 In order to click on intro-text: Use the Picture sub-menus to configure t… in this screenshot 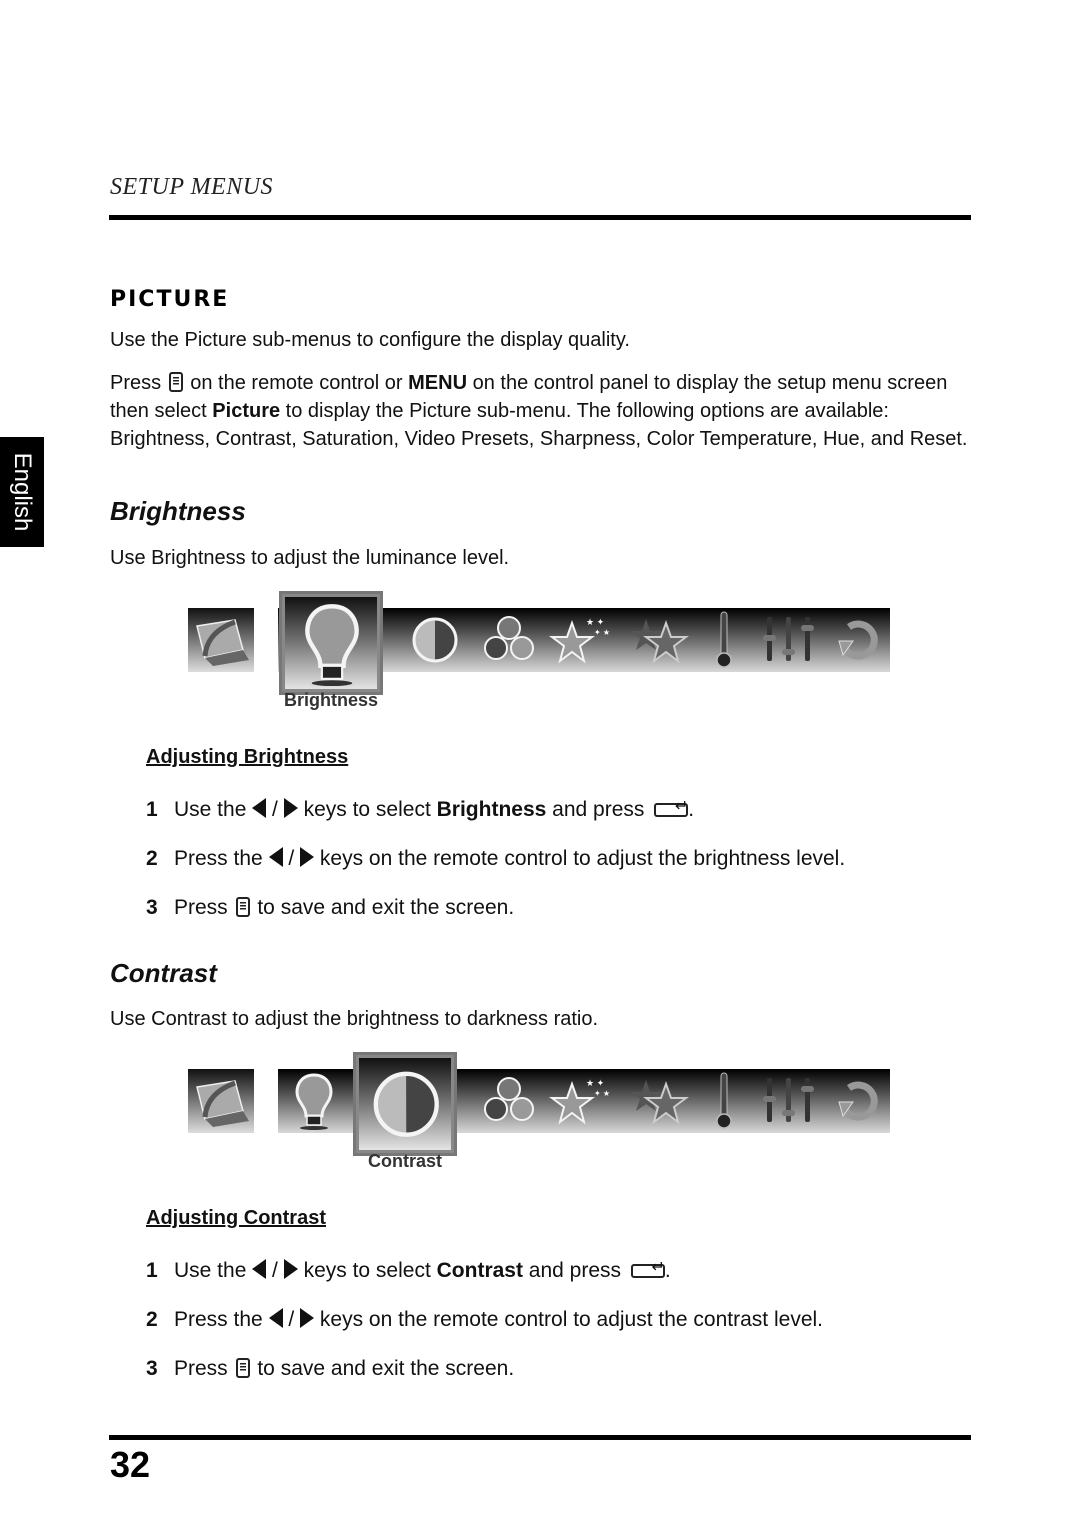, I will do `click(370, 340)`.